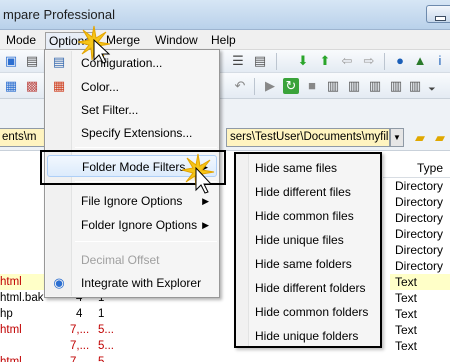 The height and width of the screenshot is (362, 450). Describe the element at coordinates (205, 225) in the screenshot. I see `submenu-arrow-icon: ▶` at that location.